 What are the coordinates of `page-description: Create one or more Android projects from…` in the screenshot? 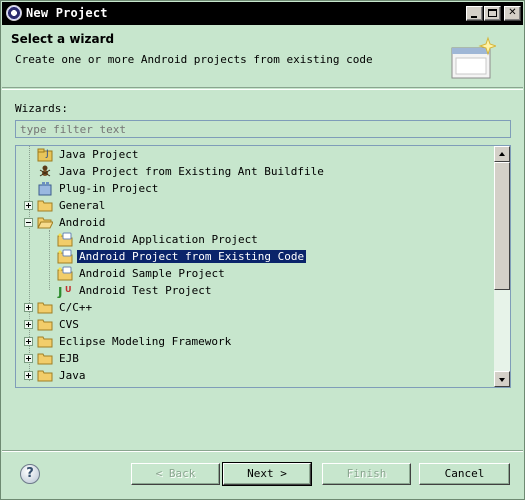 It's located at (194, 59).